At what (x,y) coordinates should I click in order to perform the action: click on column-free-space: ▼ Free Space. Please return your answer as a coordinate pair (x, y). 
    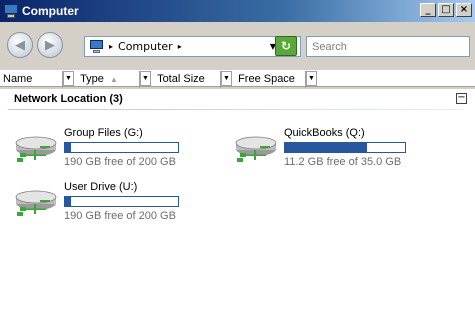
    Looking at the image, I should click on (263, 79).